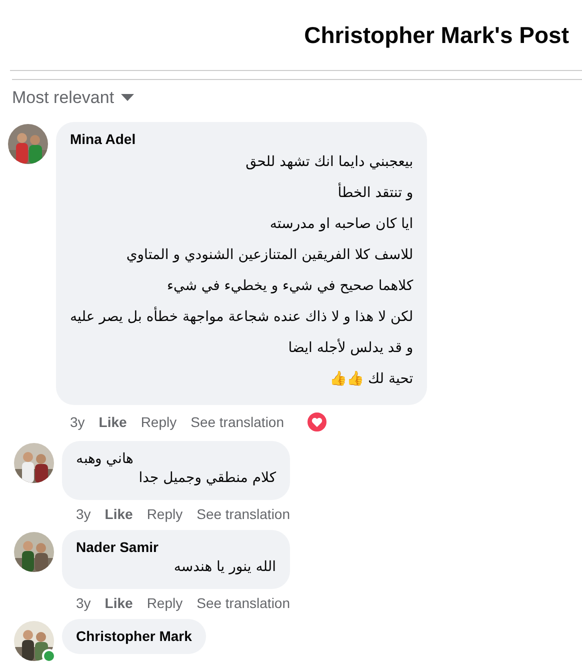  I want to click on sort-dropdown: Most relevant, so click(73, 98).